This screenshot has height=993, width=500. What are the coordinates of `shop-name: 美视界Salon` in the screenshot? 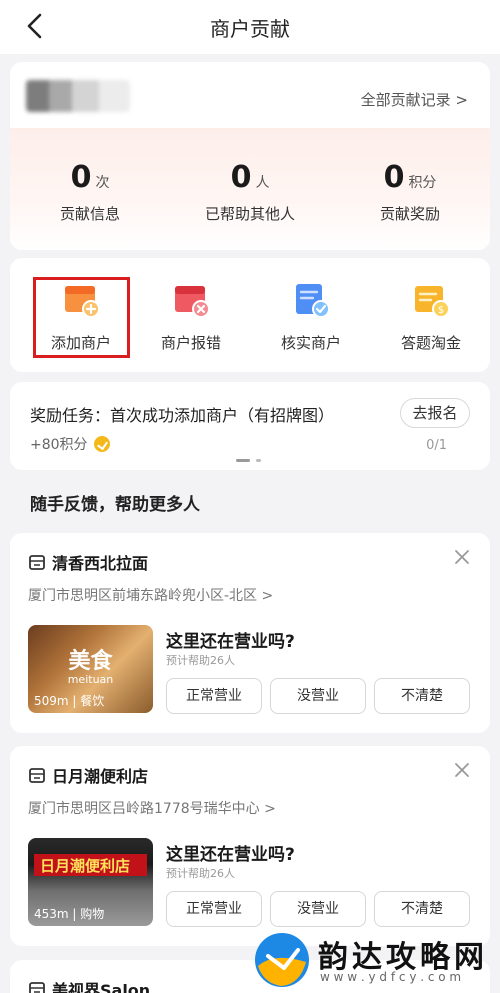 It's located at (101, 987).